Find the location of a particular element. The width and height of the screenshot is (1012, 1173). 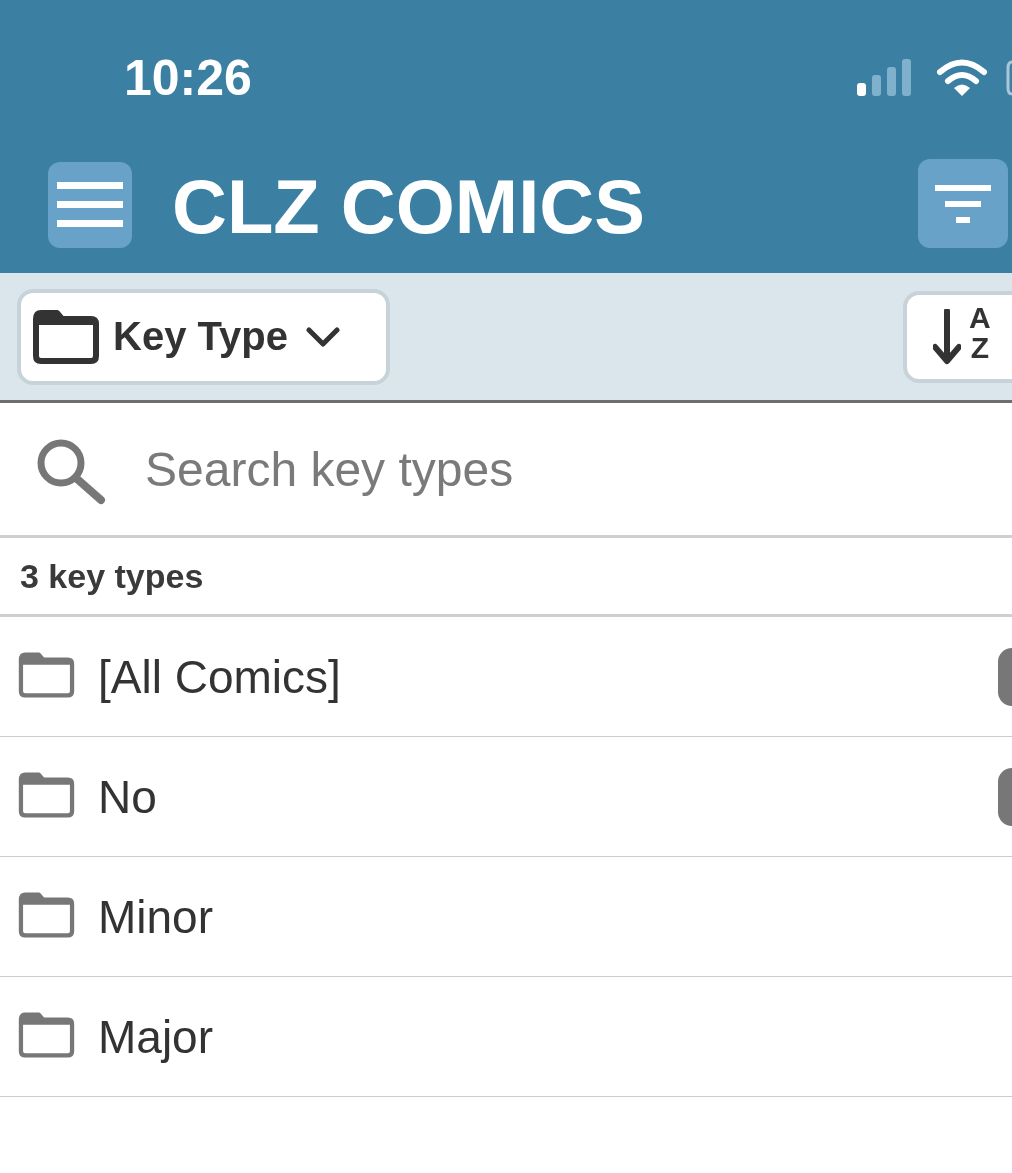

signal-icon is located at coordinates (885, 77).